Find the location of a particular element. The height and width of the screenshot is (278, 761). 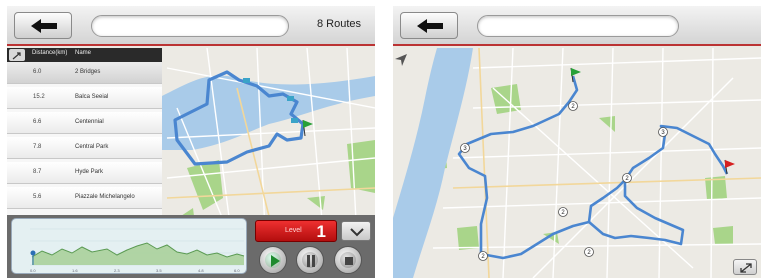

elevation-profile: 0.0 1.6 2.3 3.5 4.8 6.0 is located at coordinates (129, 246).